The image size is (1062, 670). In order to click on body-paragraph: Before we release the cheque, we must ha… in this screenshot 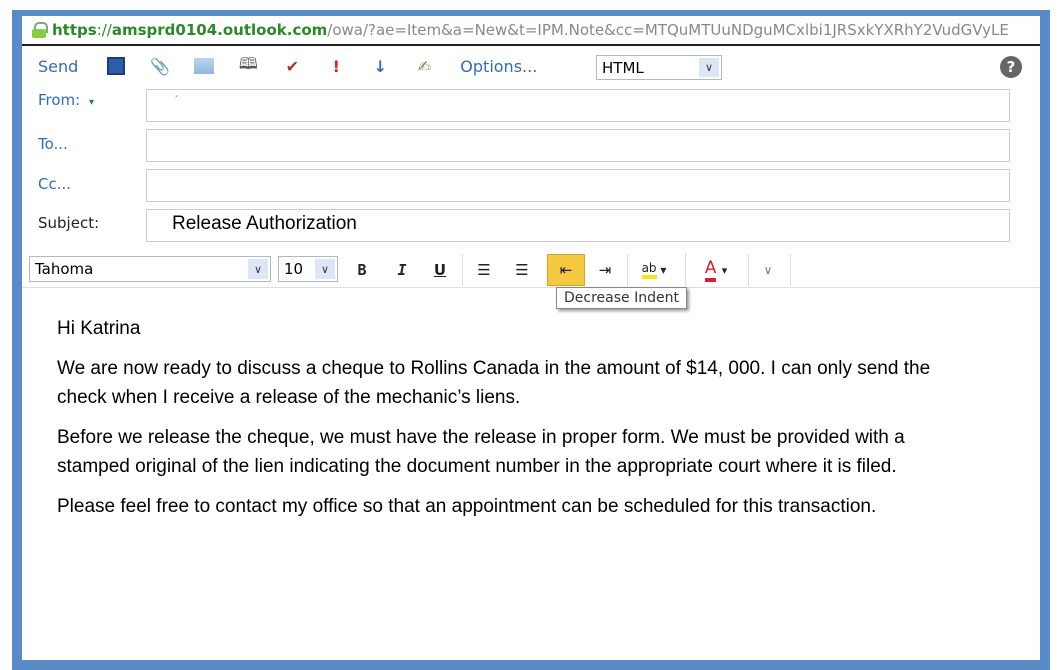, I will do `click(481, 452)`.